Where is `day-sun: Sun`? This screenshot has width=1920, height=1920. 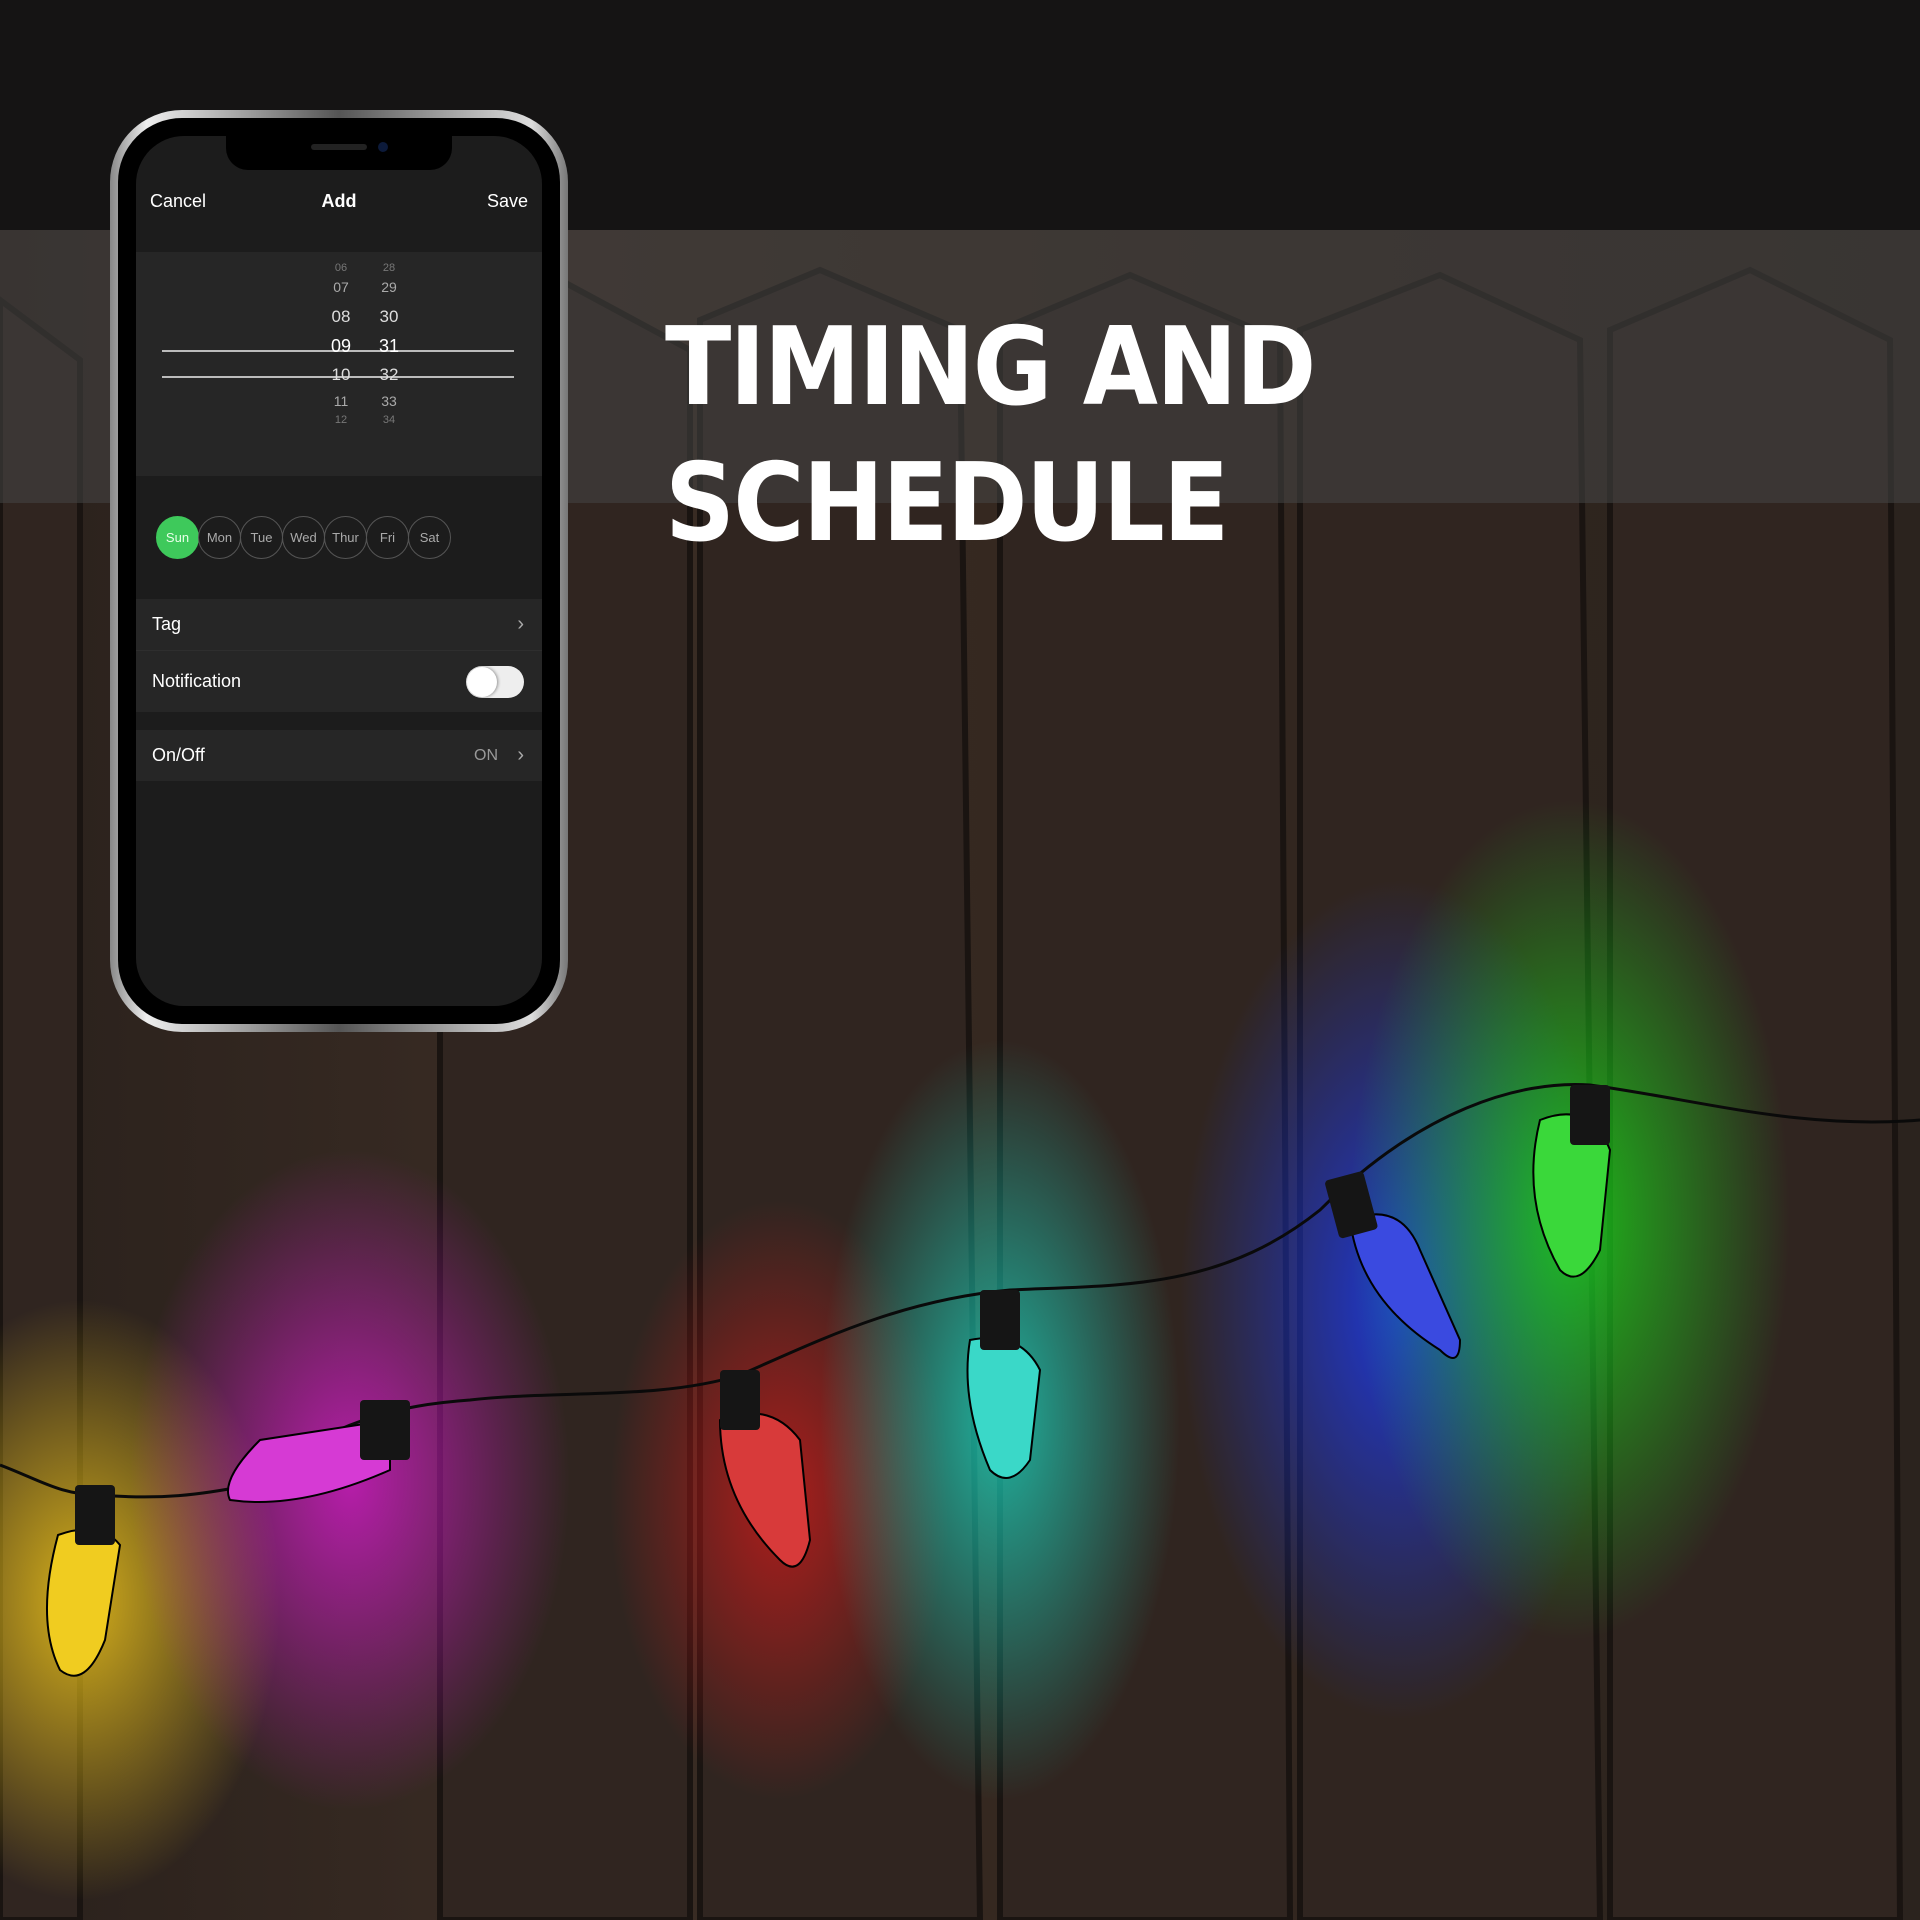
day-sun: Sun is located at coordinates (177, 537).